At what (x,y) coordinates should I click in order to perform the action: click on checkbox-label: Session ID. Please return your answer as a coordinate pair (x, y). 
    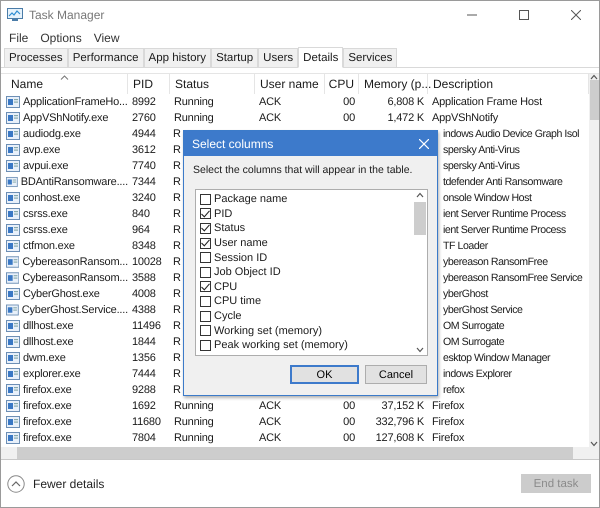
    Looking at the image, I should click on (241, 258).